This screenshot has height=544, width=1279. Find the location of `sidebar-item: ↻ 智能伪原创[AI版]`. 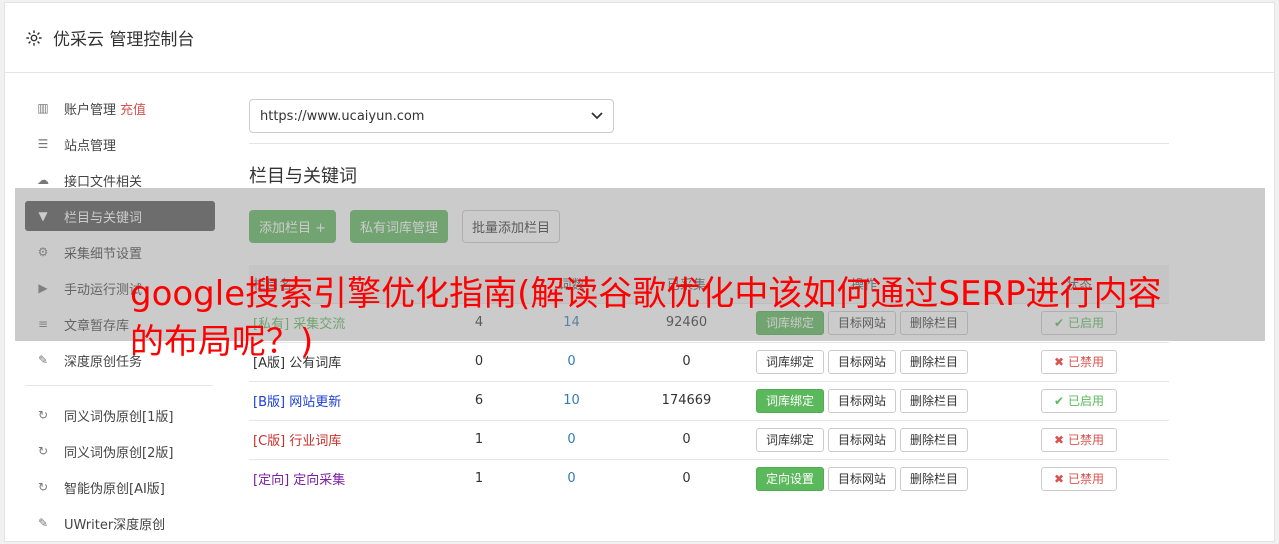

sidebar-item: ↻ 智能伪原创[AI版] is located at coordinates (120, 487).